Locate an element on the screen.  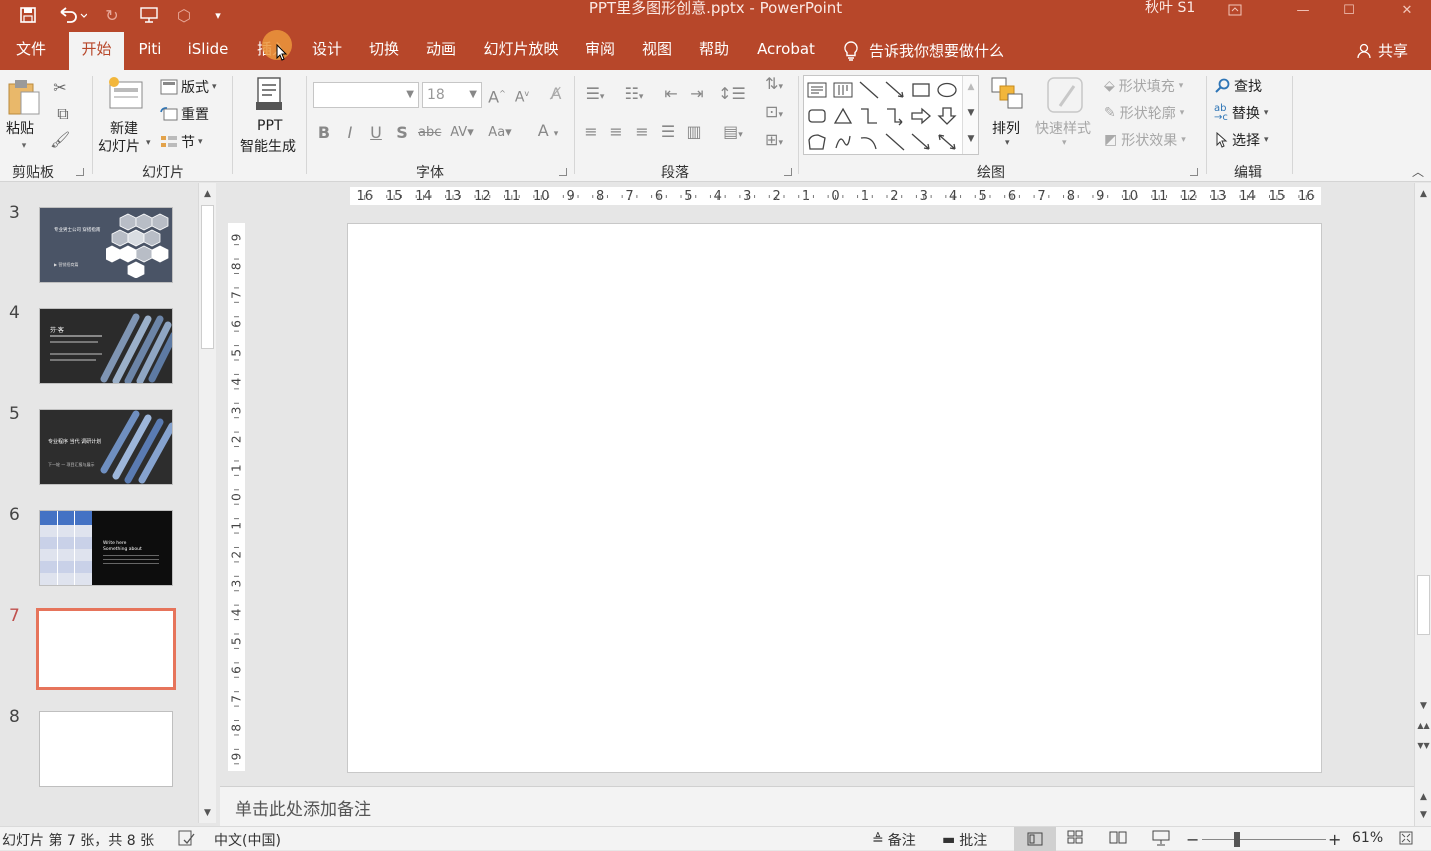
character-spacing-icon: AV▾ is located at coordinates (462, 133).